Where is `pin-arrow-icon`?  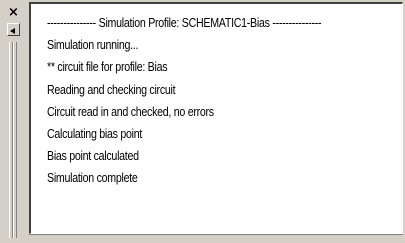 pin-arrow-icon is located at coordinates (13, 29).